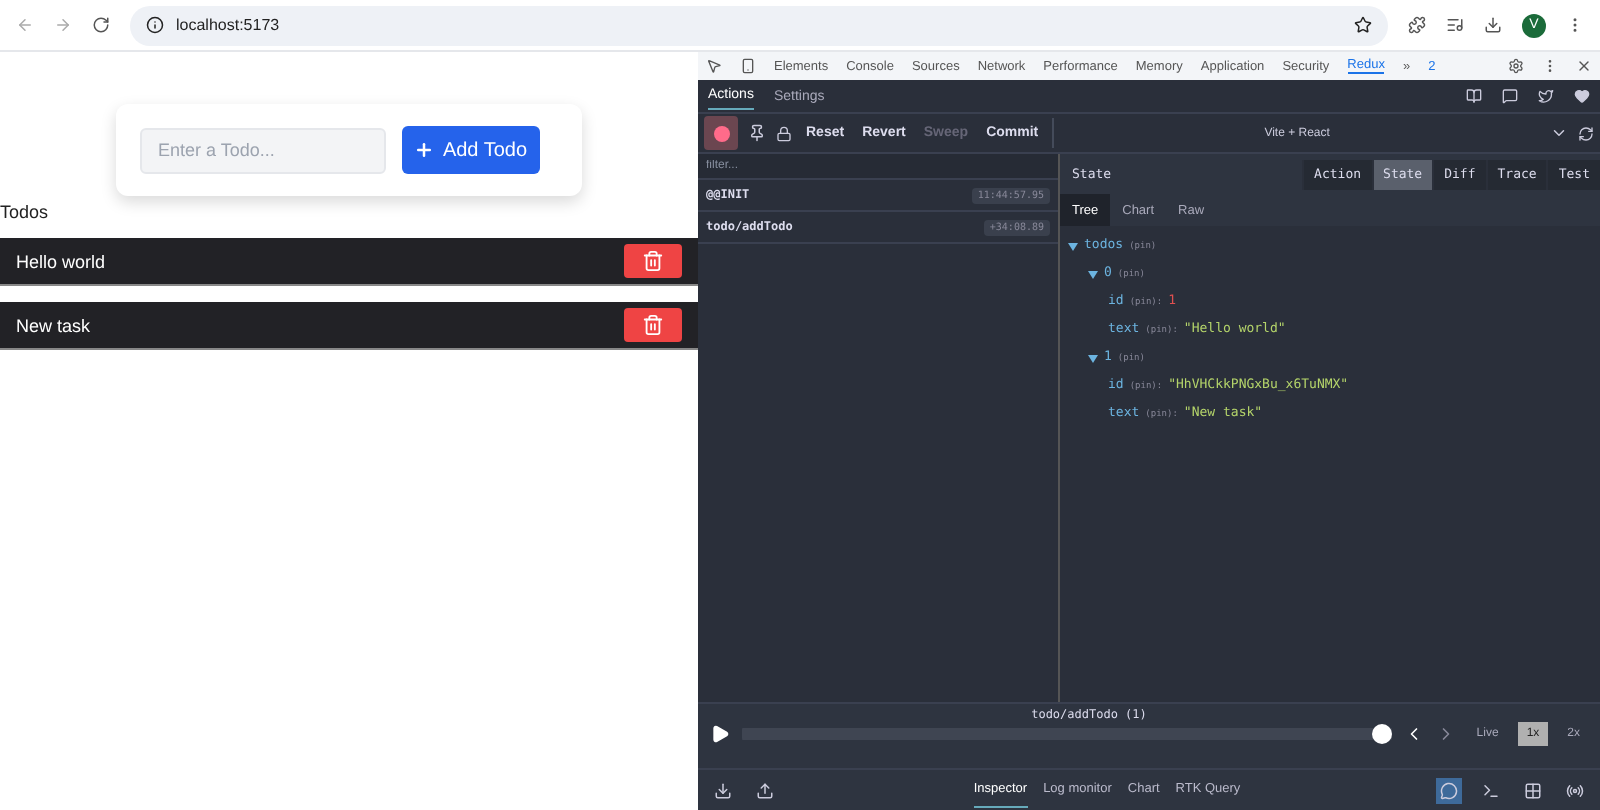  I want to click on close-icon, so click(1584, 66).